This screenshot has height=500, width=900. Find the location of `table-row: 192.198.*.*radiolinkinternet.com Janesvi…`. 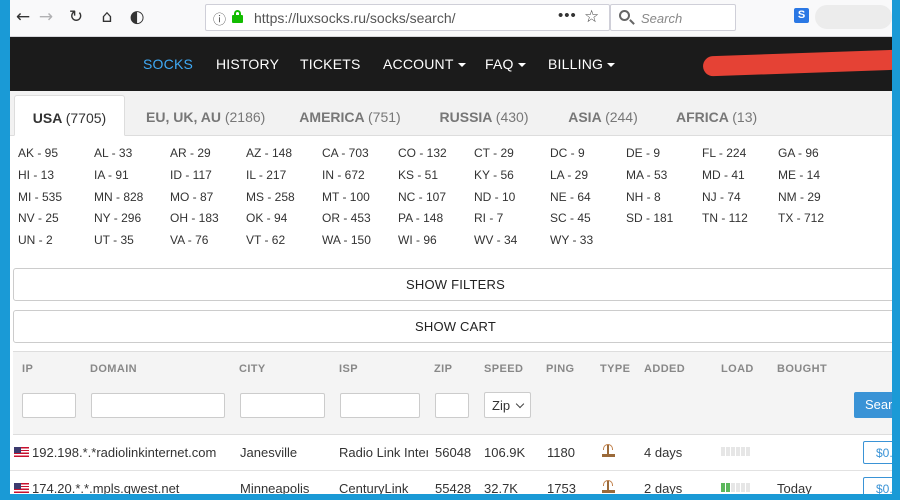

table-row: 192.198.*.*radiolinkinternet.com Janesvi… is located at coordinates (451, 453).